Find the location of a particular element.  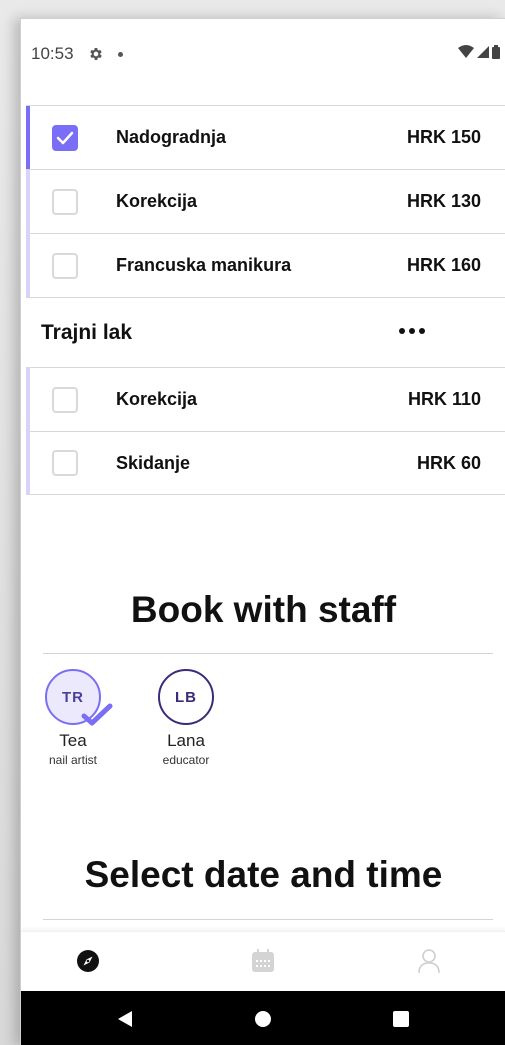

service-row: Skidanje HRK 60 is located at coordinates (265, 463).